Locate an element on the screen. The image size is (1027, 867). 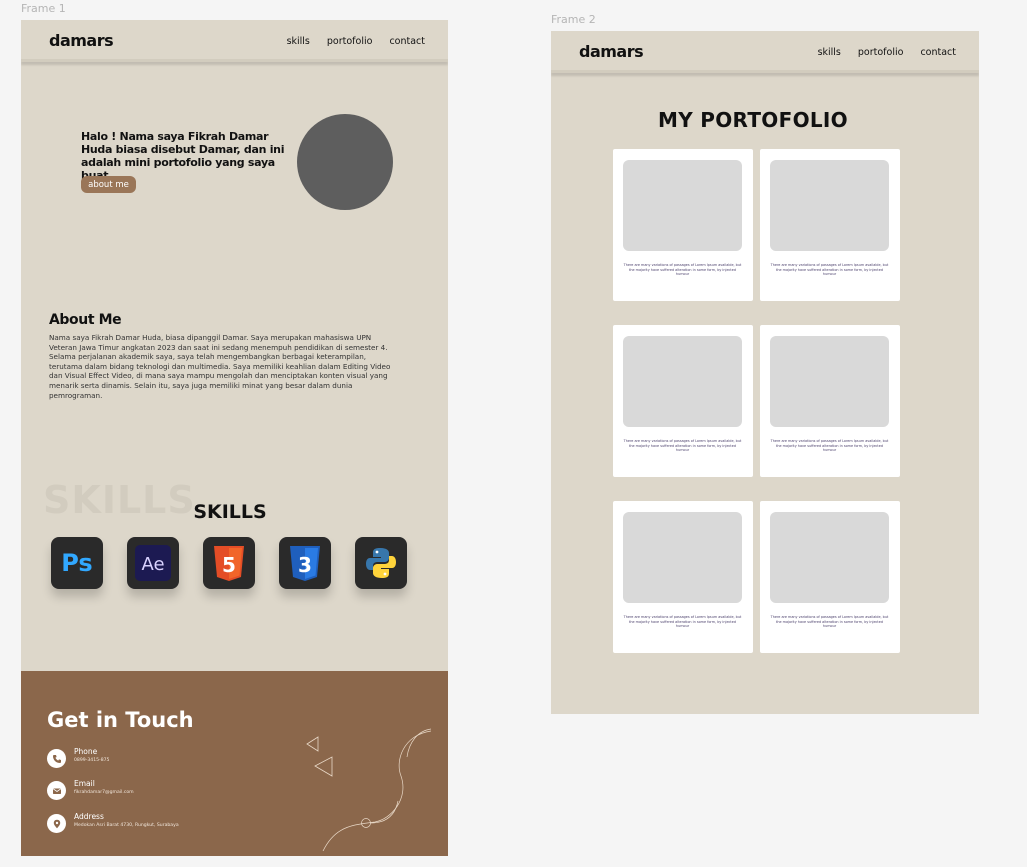
html5-icon: 5 is located at coordinates (229, 563).